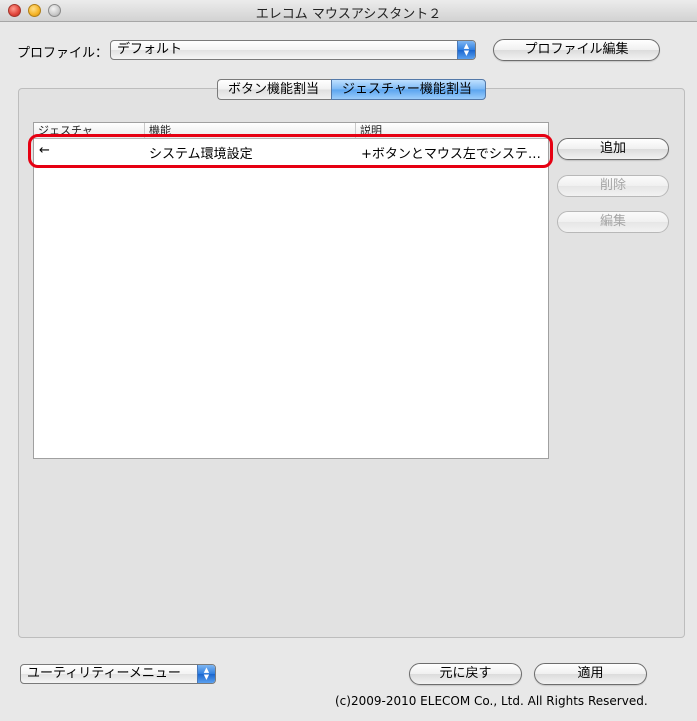  Describe the element at coordinates (274, 89) in the screenshot. I see `tab-button-assignment: ボタン機能割当` at that location.